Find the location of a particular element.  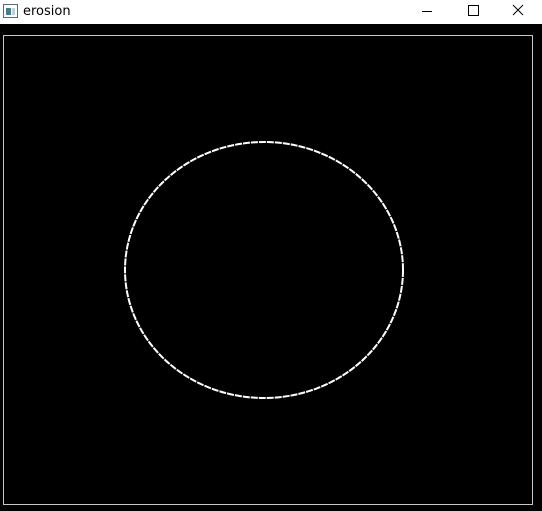

close-button is located at coordinates (519, 12).